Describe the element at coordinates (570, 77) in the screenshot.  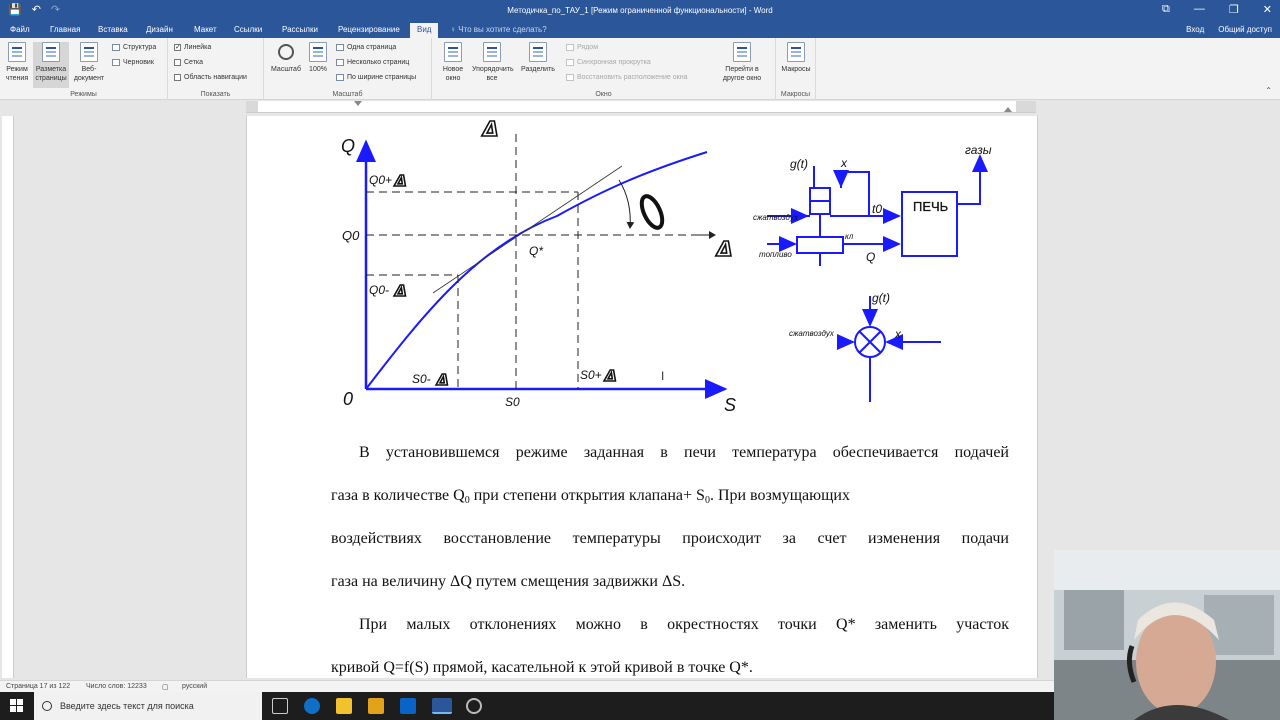
I see `reset-position-icon` at that location.